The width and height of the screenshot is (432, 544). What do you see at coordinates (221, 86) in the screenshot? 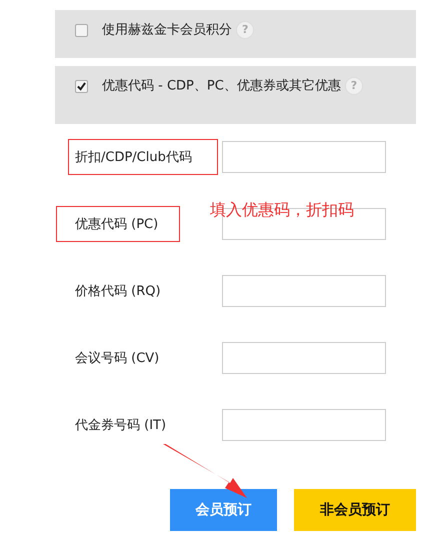
I see `checkbox-label: 优惠代码 - CDP、PC、优惠券或其它优惠` at bounding box center [221, 86].